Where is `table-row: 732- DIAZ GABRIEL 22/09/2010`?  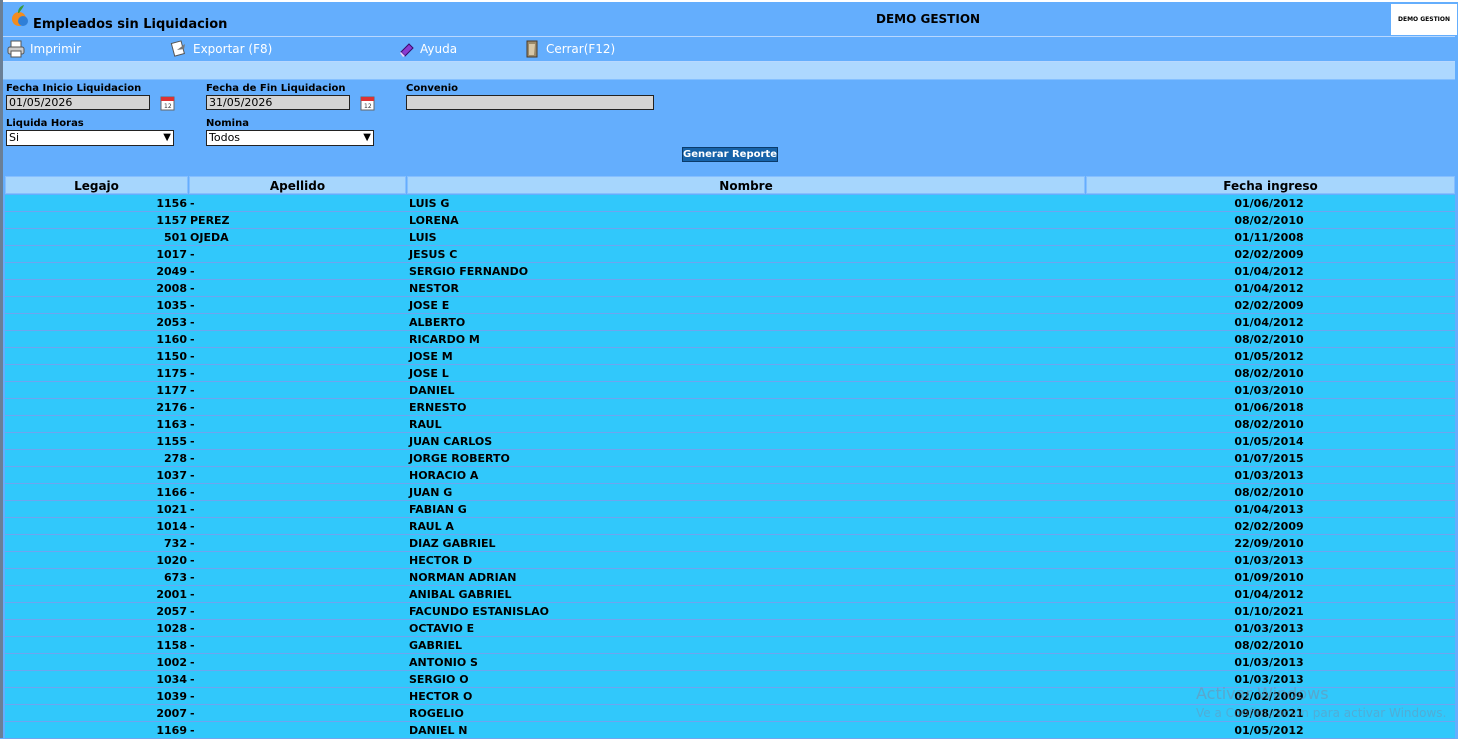 table-row: 732- DIAZ GABRIEL 22/09/2010 is located at coordinates (730, 543).